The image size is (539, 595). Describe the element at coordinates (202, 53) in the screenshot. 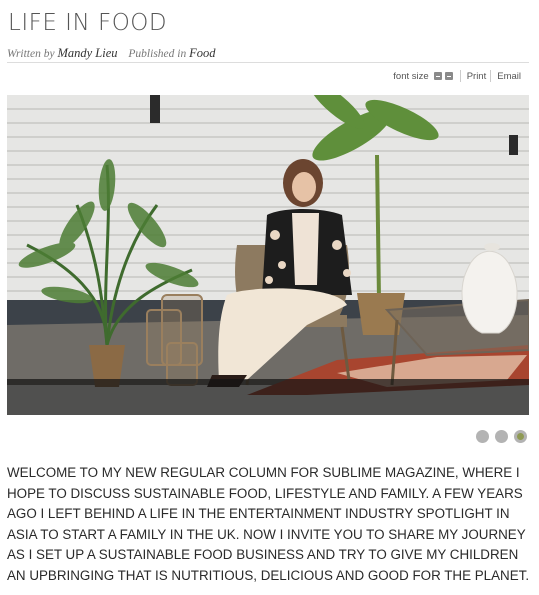

I see `section-link: Food` at that location.